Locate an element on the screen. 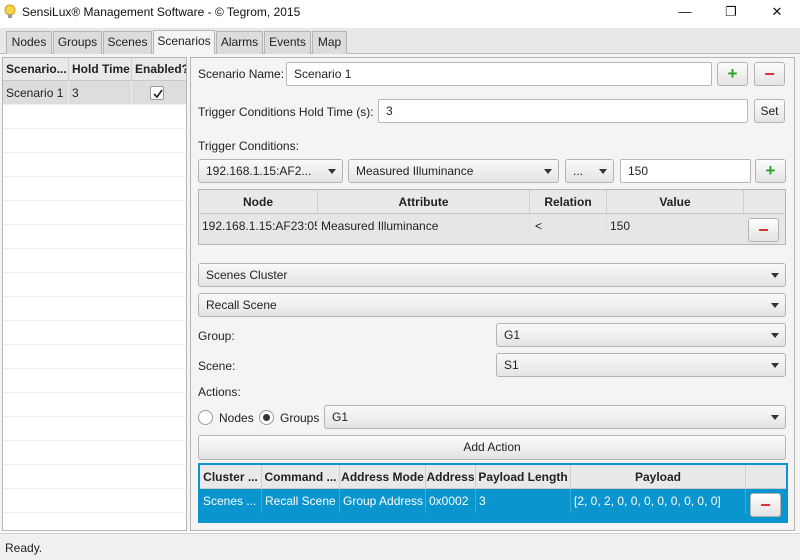 The image size is (800, 560). hold-time-label: Trigger Conditions Hold Time (s): is located at coordinates (286, 112).